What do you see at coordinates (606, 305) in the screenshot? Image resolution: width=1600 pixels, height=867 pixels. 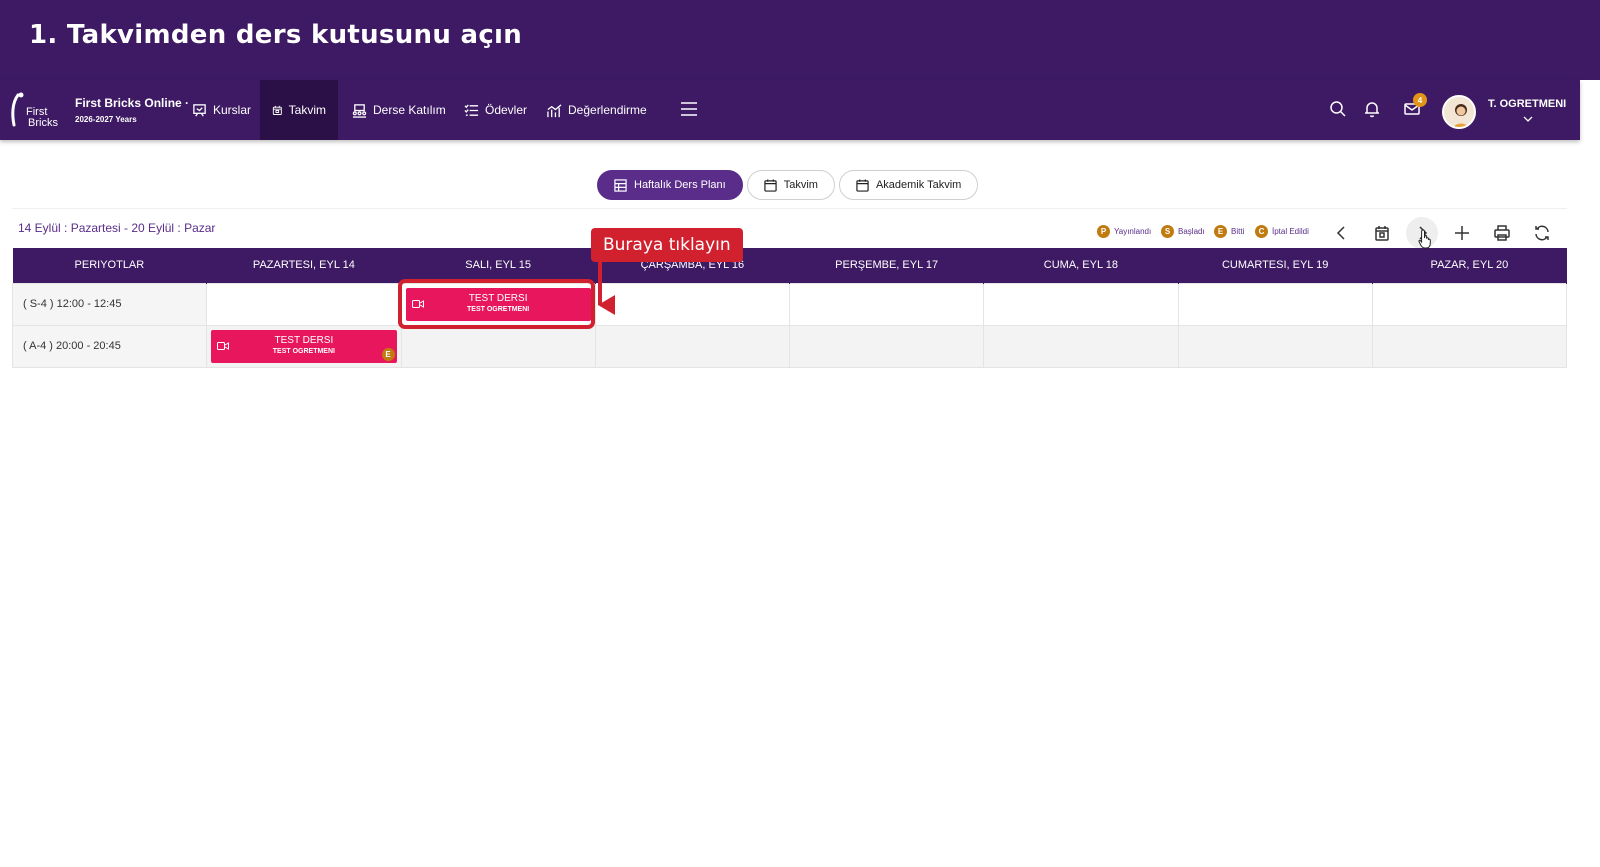 I see `callout-arrow` at bounding box center [606, 305].